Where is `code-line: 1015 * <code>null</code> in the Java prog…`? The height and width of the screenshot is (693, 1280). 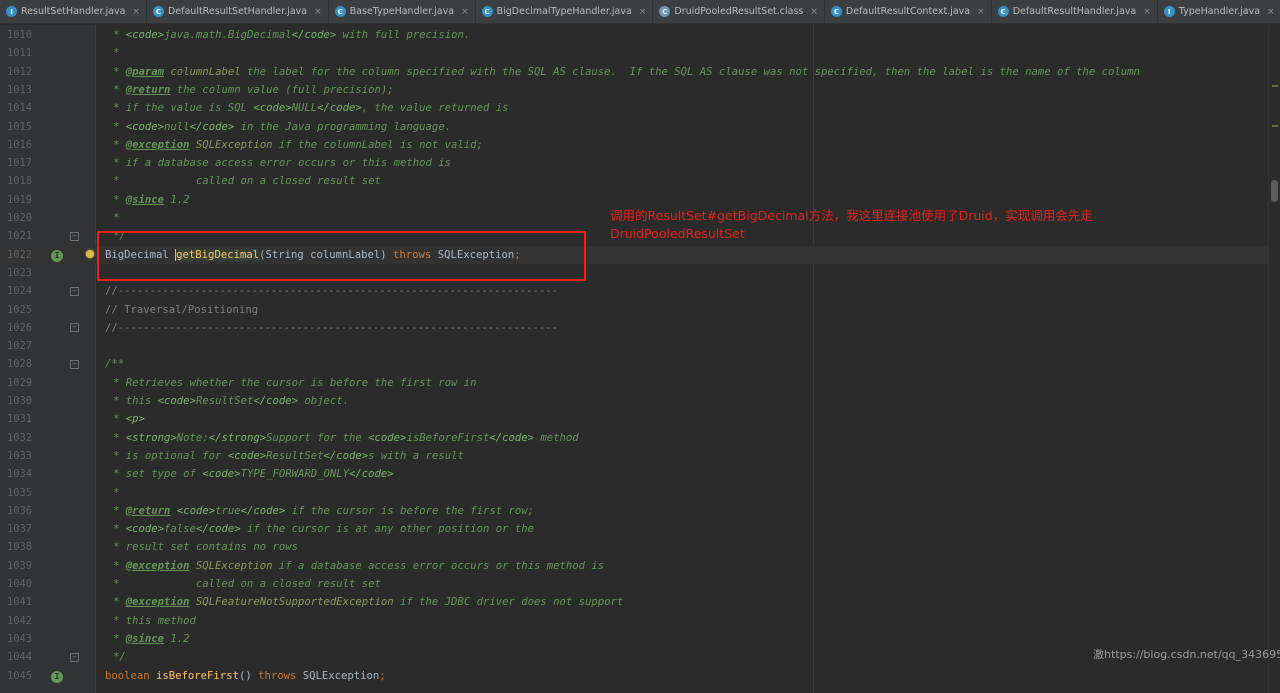
code-line: 1015 * <code>null</code> in the Java prog… is located at coordinates (640, 127).